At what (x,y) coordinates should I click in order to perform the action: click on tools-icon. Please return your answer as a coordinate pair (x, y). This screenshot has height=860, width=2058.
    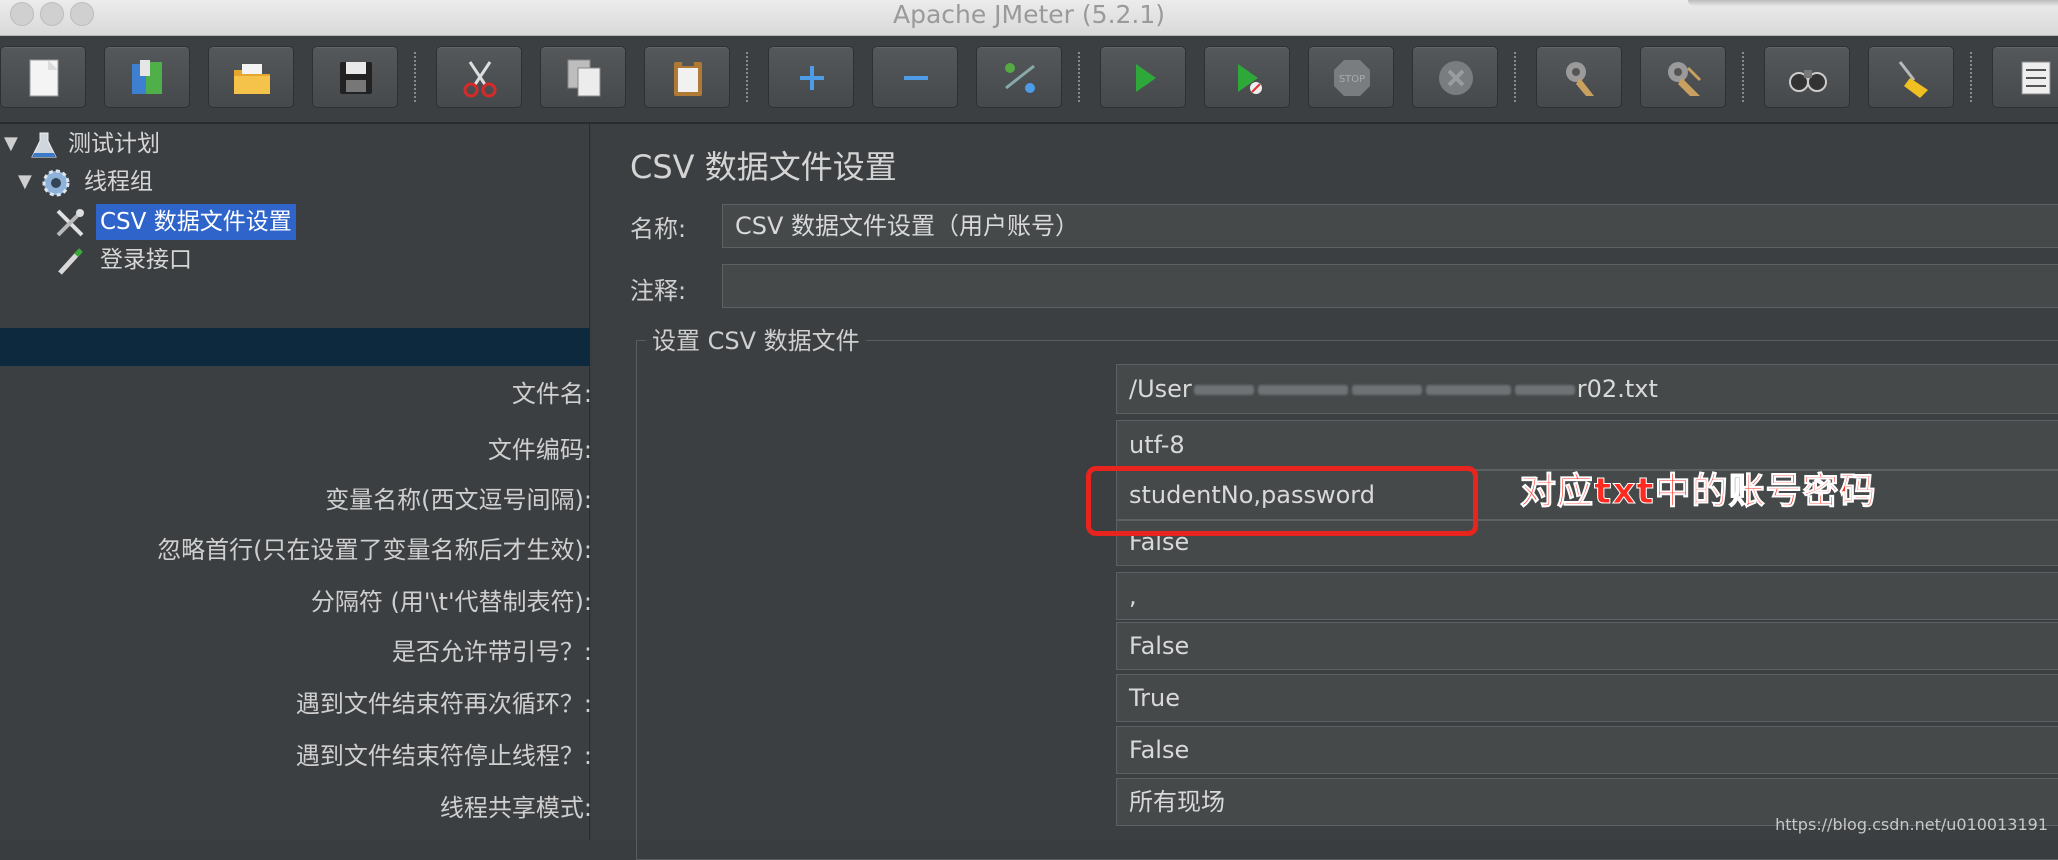
    Looking at the image, I should click on (70, 223).